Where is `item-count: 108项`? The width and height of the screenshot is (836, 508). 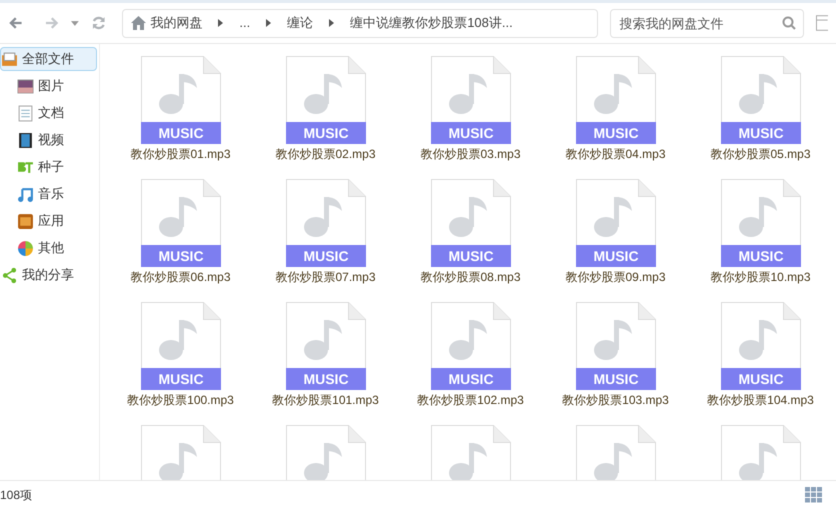 item-count: 108项 is located at coordinates (16, 495).